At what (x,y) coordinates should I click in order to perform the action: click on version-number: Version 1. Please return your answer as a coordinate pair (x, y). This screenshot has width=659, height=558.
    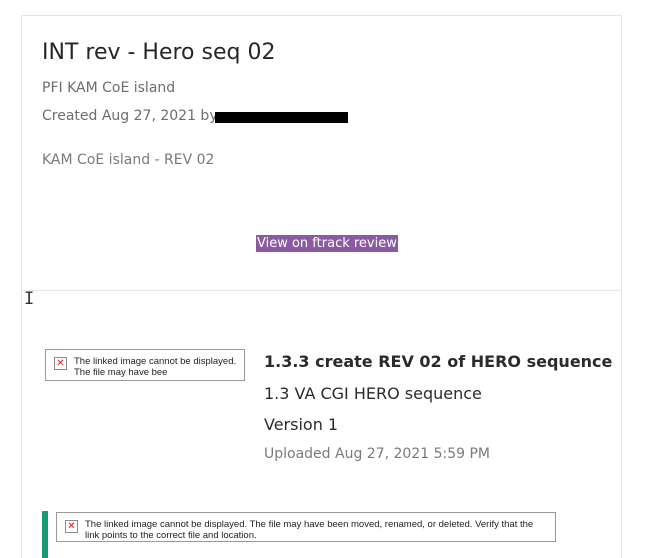
    Looking at the image, I should click on (301, 424).